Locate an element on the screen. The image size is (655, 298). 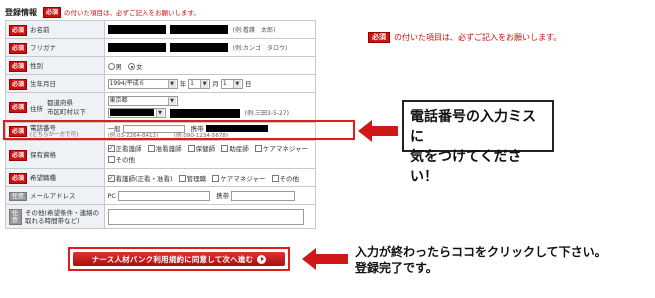
arrow-right-icon is located at coordinates (262, 259).